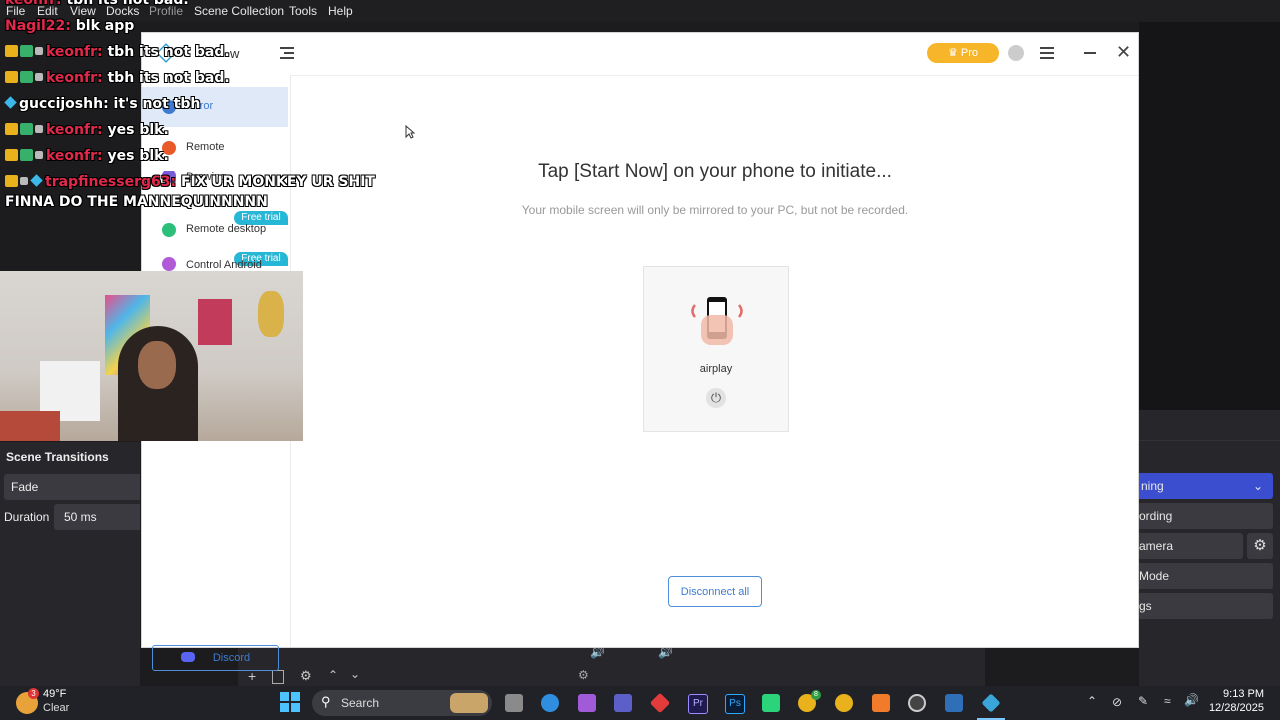 This screenshot has height=720, width=1280. Describe the element at coordinates (290, 702) in the screenshot. I see `windows-start-icon` at that location.